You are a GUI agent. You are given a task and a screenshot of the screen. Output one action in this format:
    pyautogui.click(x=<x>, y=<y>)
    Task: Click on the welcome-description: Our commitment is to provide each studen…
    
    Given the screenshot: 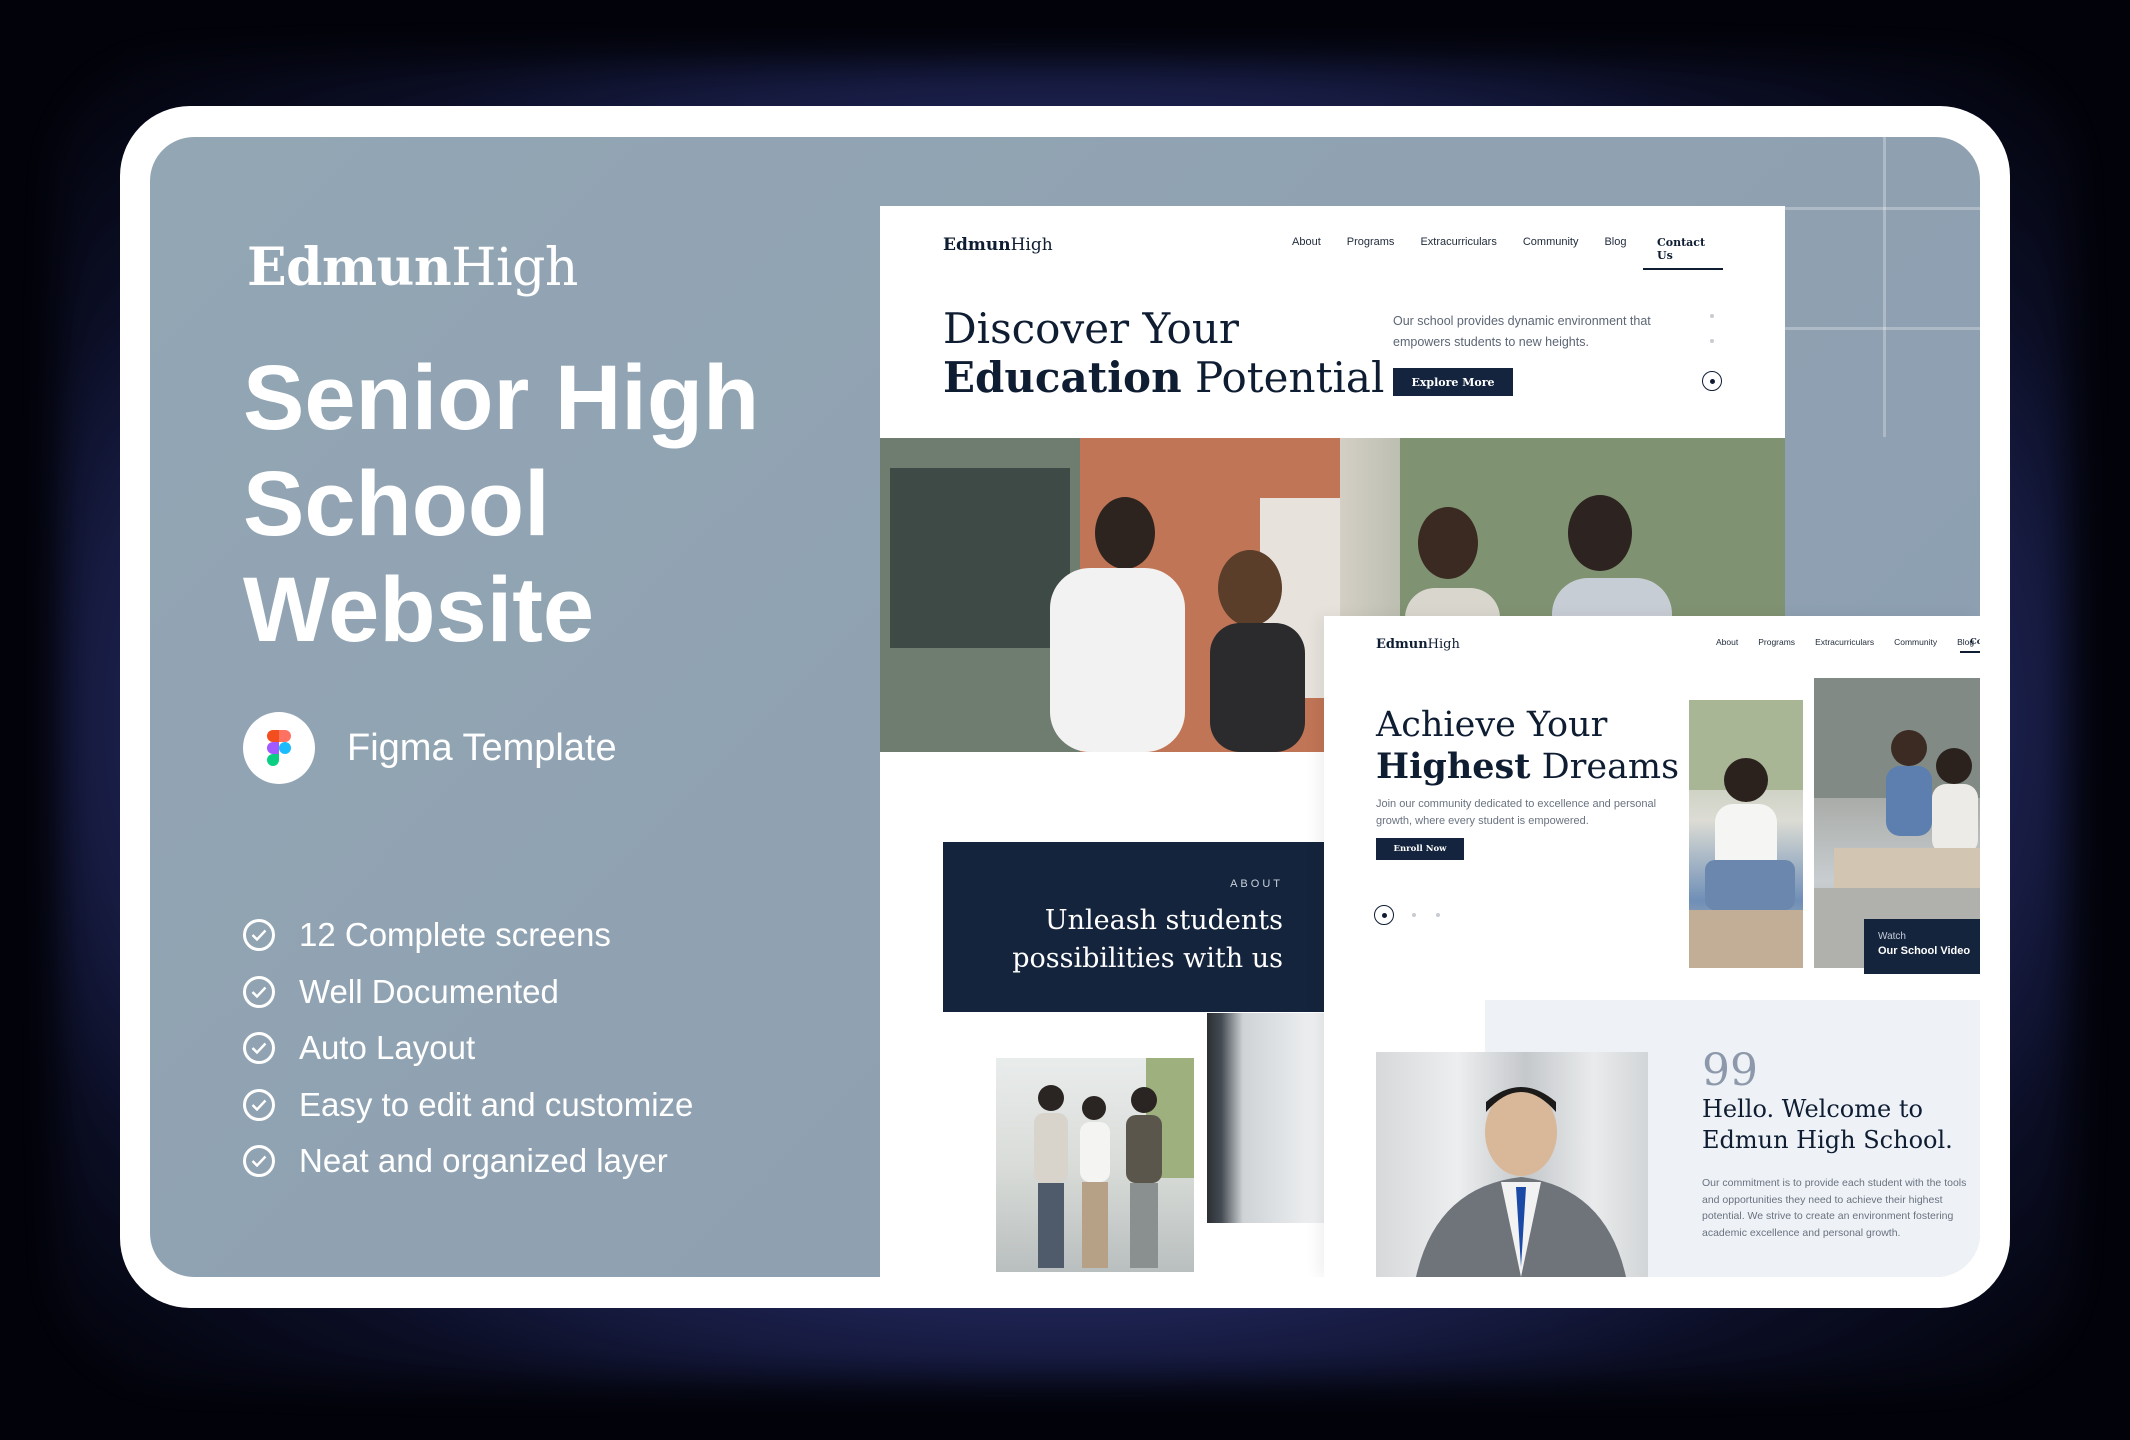 What is the action you would take?
    pyautogui.click(x=1834, y=1208)
    